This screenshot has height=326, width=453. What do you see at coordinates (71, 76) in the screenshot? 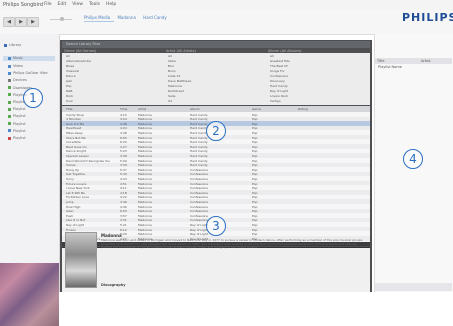
I see `browse-cell: Dance` at bounding box center [71, 76].